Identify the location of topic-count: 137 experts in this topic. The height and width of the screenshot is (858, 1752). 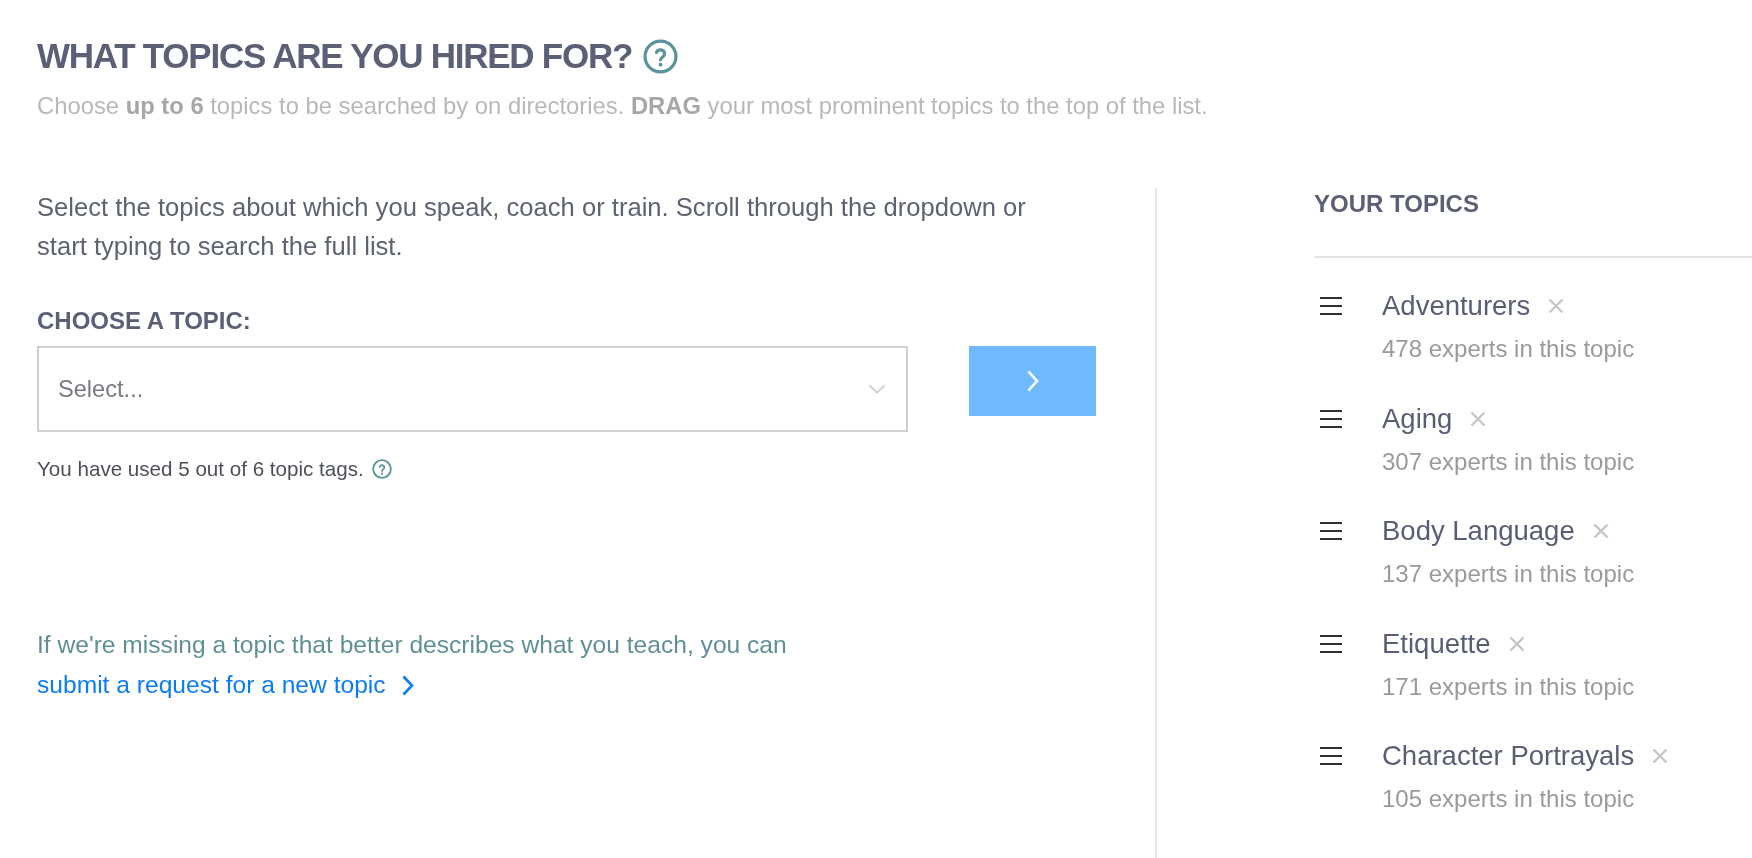
(1508, 574).